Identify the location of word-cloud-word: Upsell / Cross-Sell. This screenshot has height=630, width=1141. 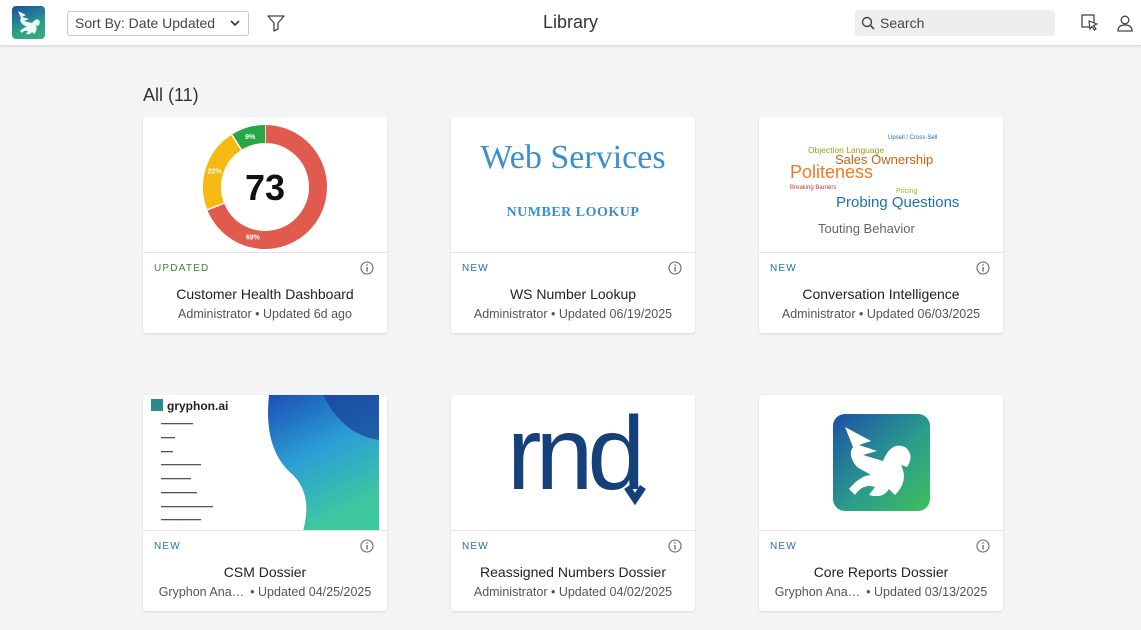
(913, 138).